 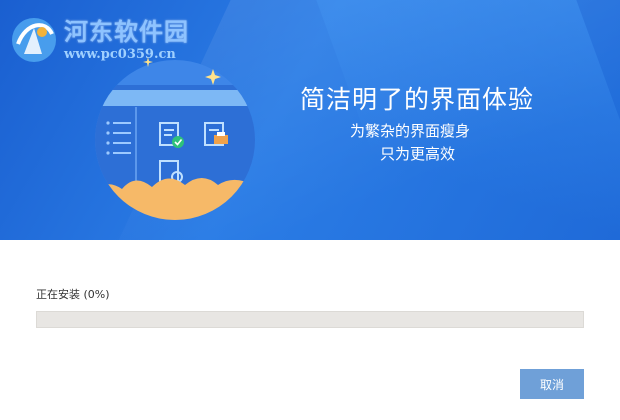 What do you see at coordinates (58, 294) in the screenshot?
I see `install-status-label: 正在安装` at bounding box center [58, 294].